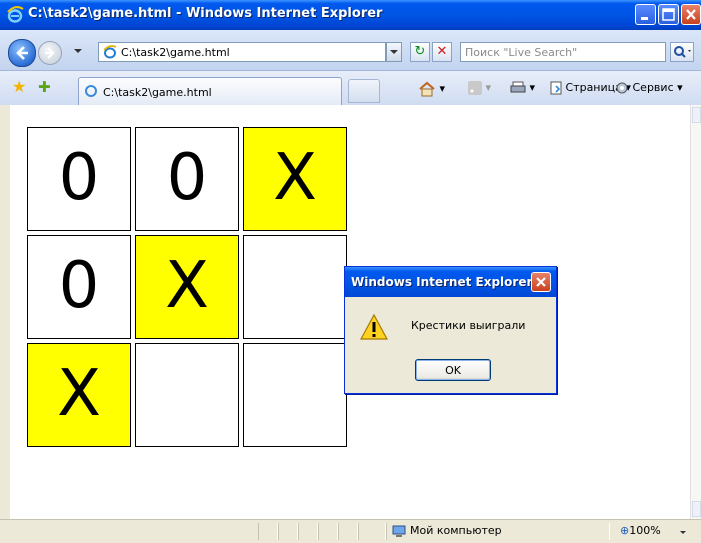 This screenshot has height=543, width=701. What do you see at coordinates (653, 87) in the screenshot?
I see `tools-menu-label: Сервис` at bounding box center [653, 87].